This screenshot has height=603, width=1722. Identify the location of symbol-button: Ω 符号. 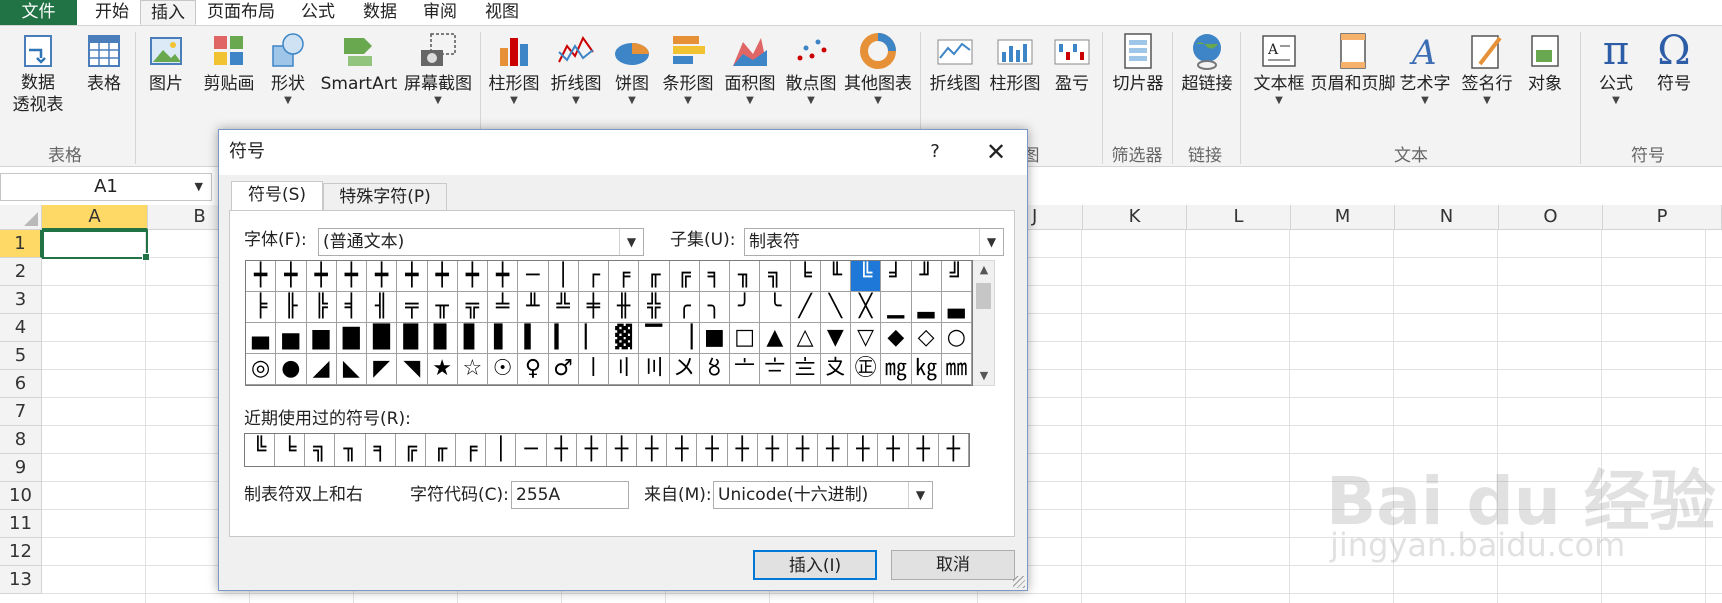
(1674, 63).